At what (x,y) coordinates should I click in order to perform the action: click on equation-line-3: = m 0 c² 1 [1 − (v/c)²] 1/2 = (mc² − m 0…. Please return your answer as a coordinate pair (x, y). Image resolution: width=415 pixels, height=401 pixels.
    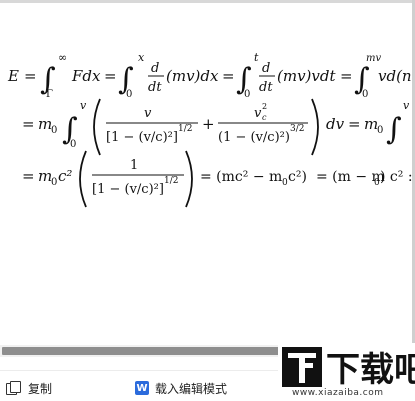
    Looking at the image, I should click on (217, 179).